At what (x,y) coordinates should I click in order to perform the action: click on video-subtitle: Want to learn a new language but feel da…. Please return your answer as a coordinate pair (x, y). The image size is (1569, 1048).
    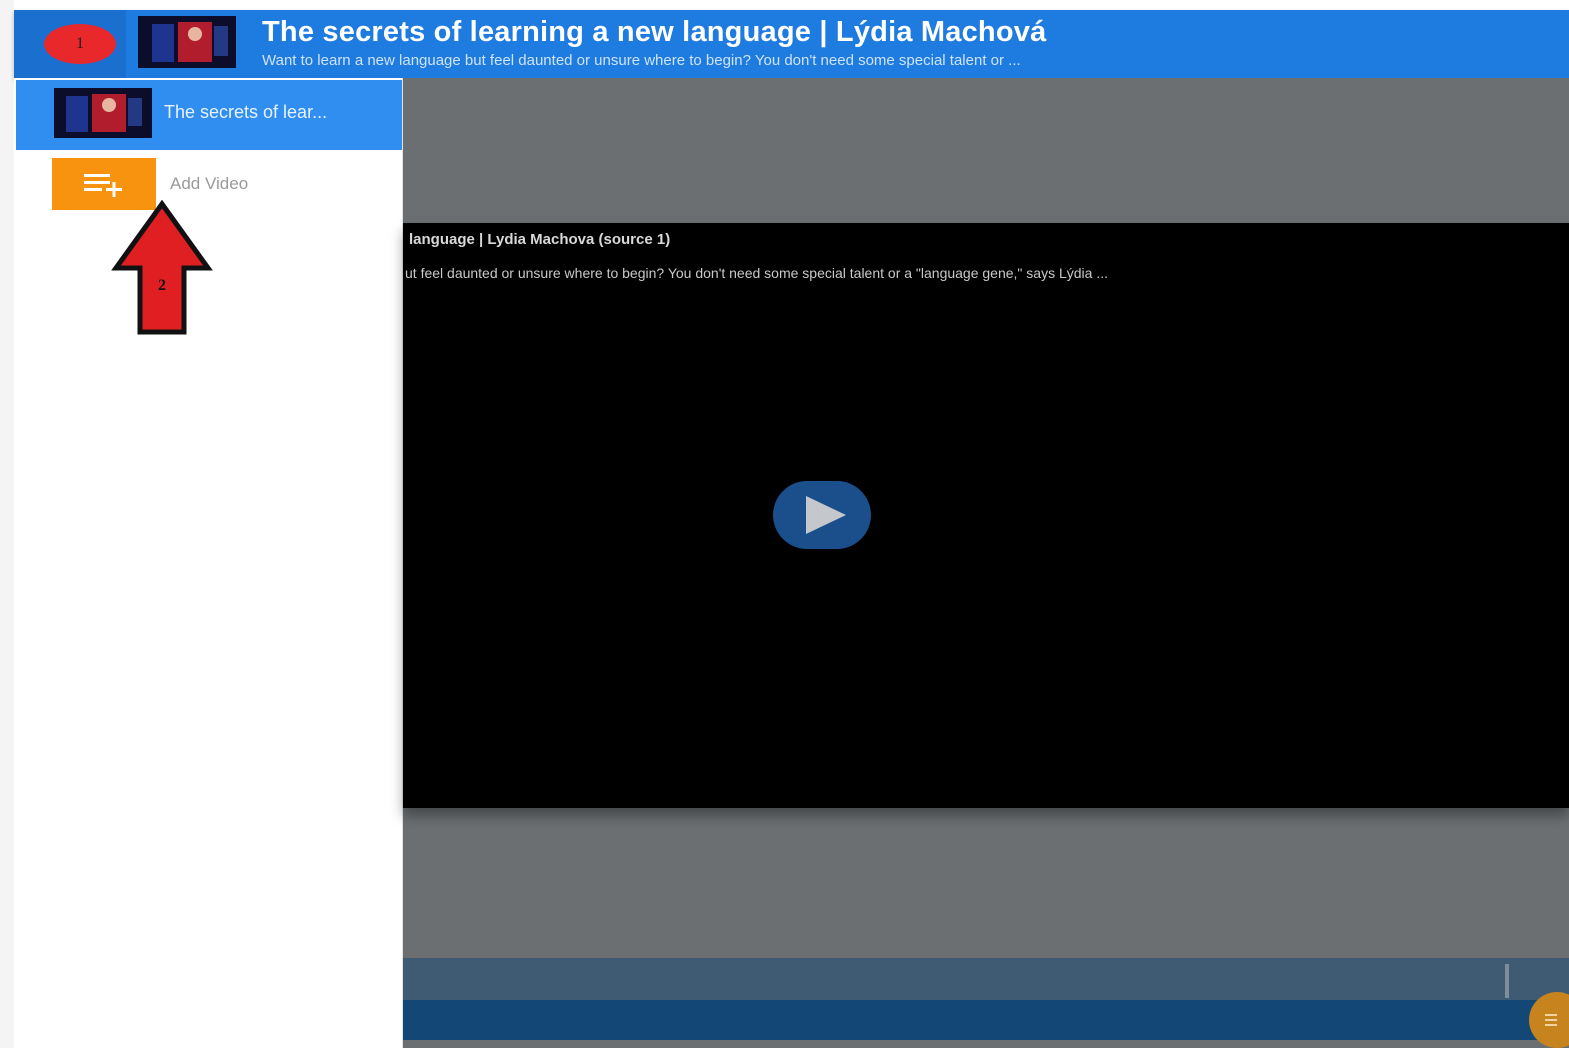
    Looking at the image, I should click on (641, 60).